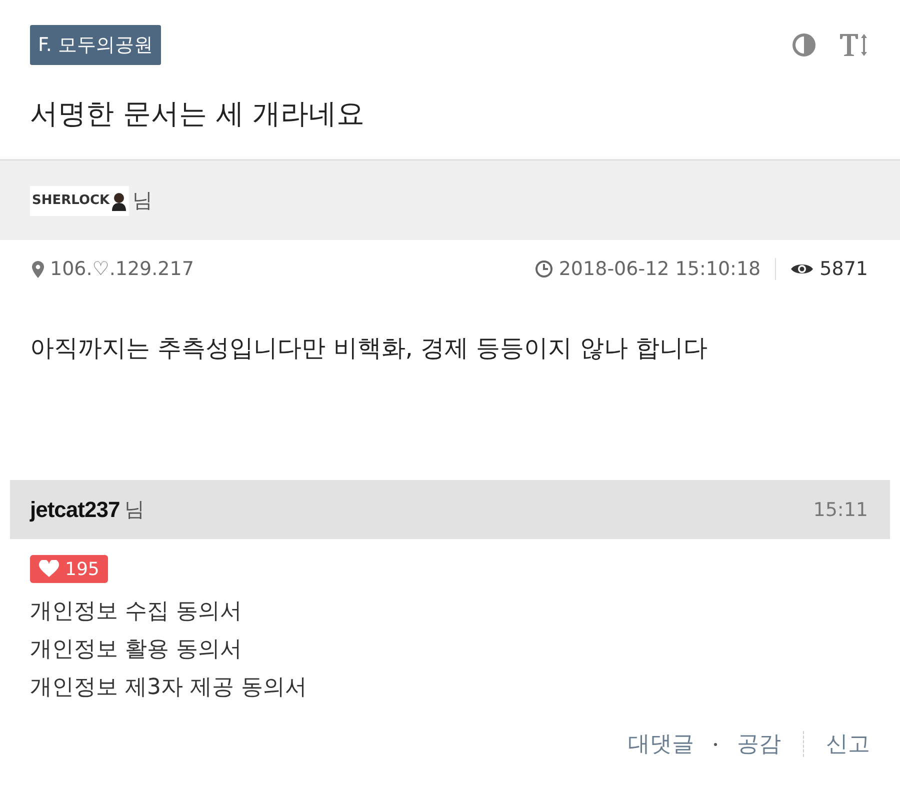  Describe the element at coordinates (543, 269) in the screenshot. I see `clock-icon` at that location.